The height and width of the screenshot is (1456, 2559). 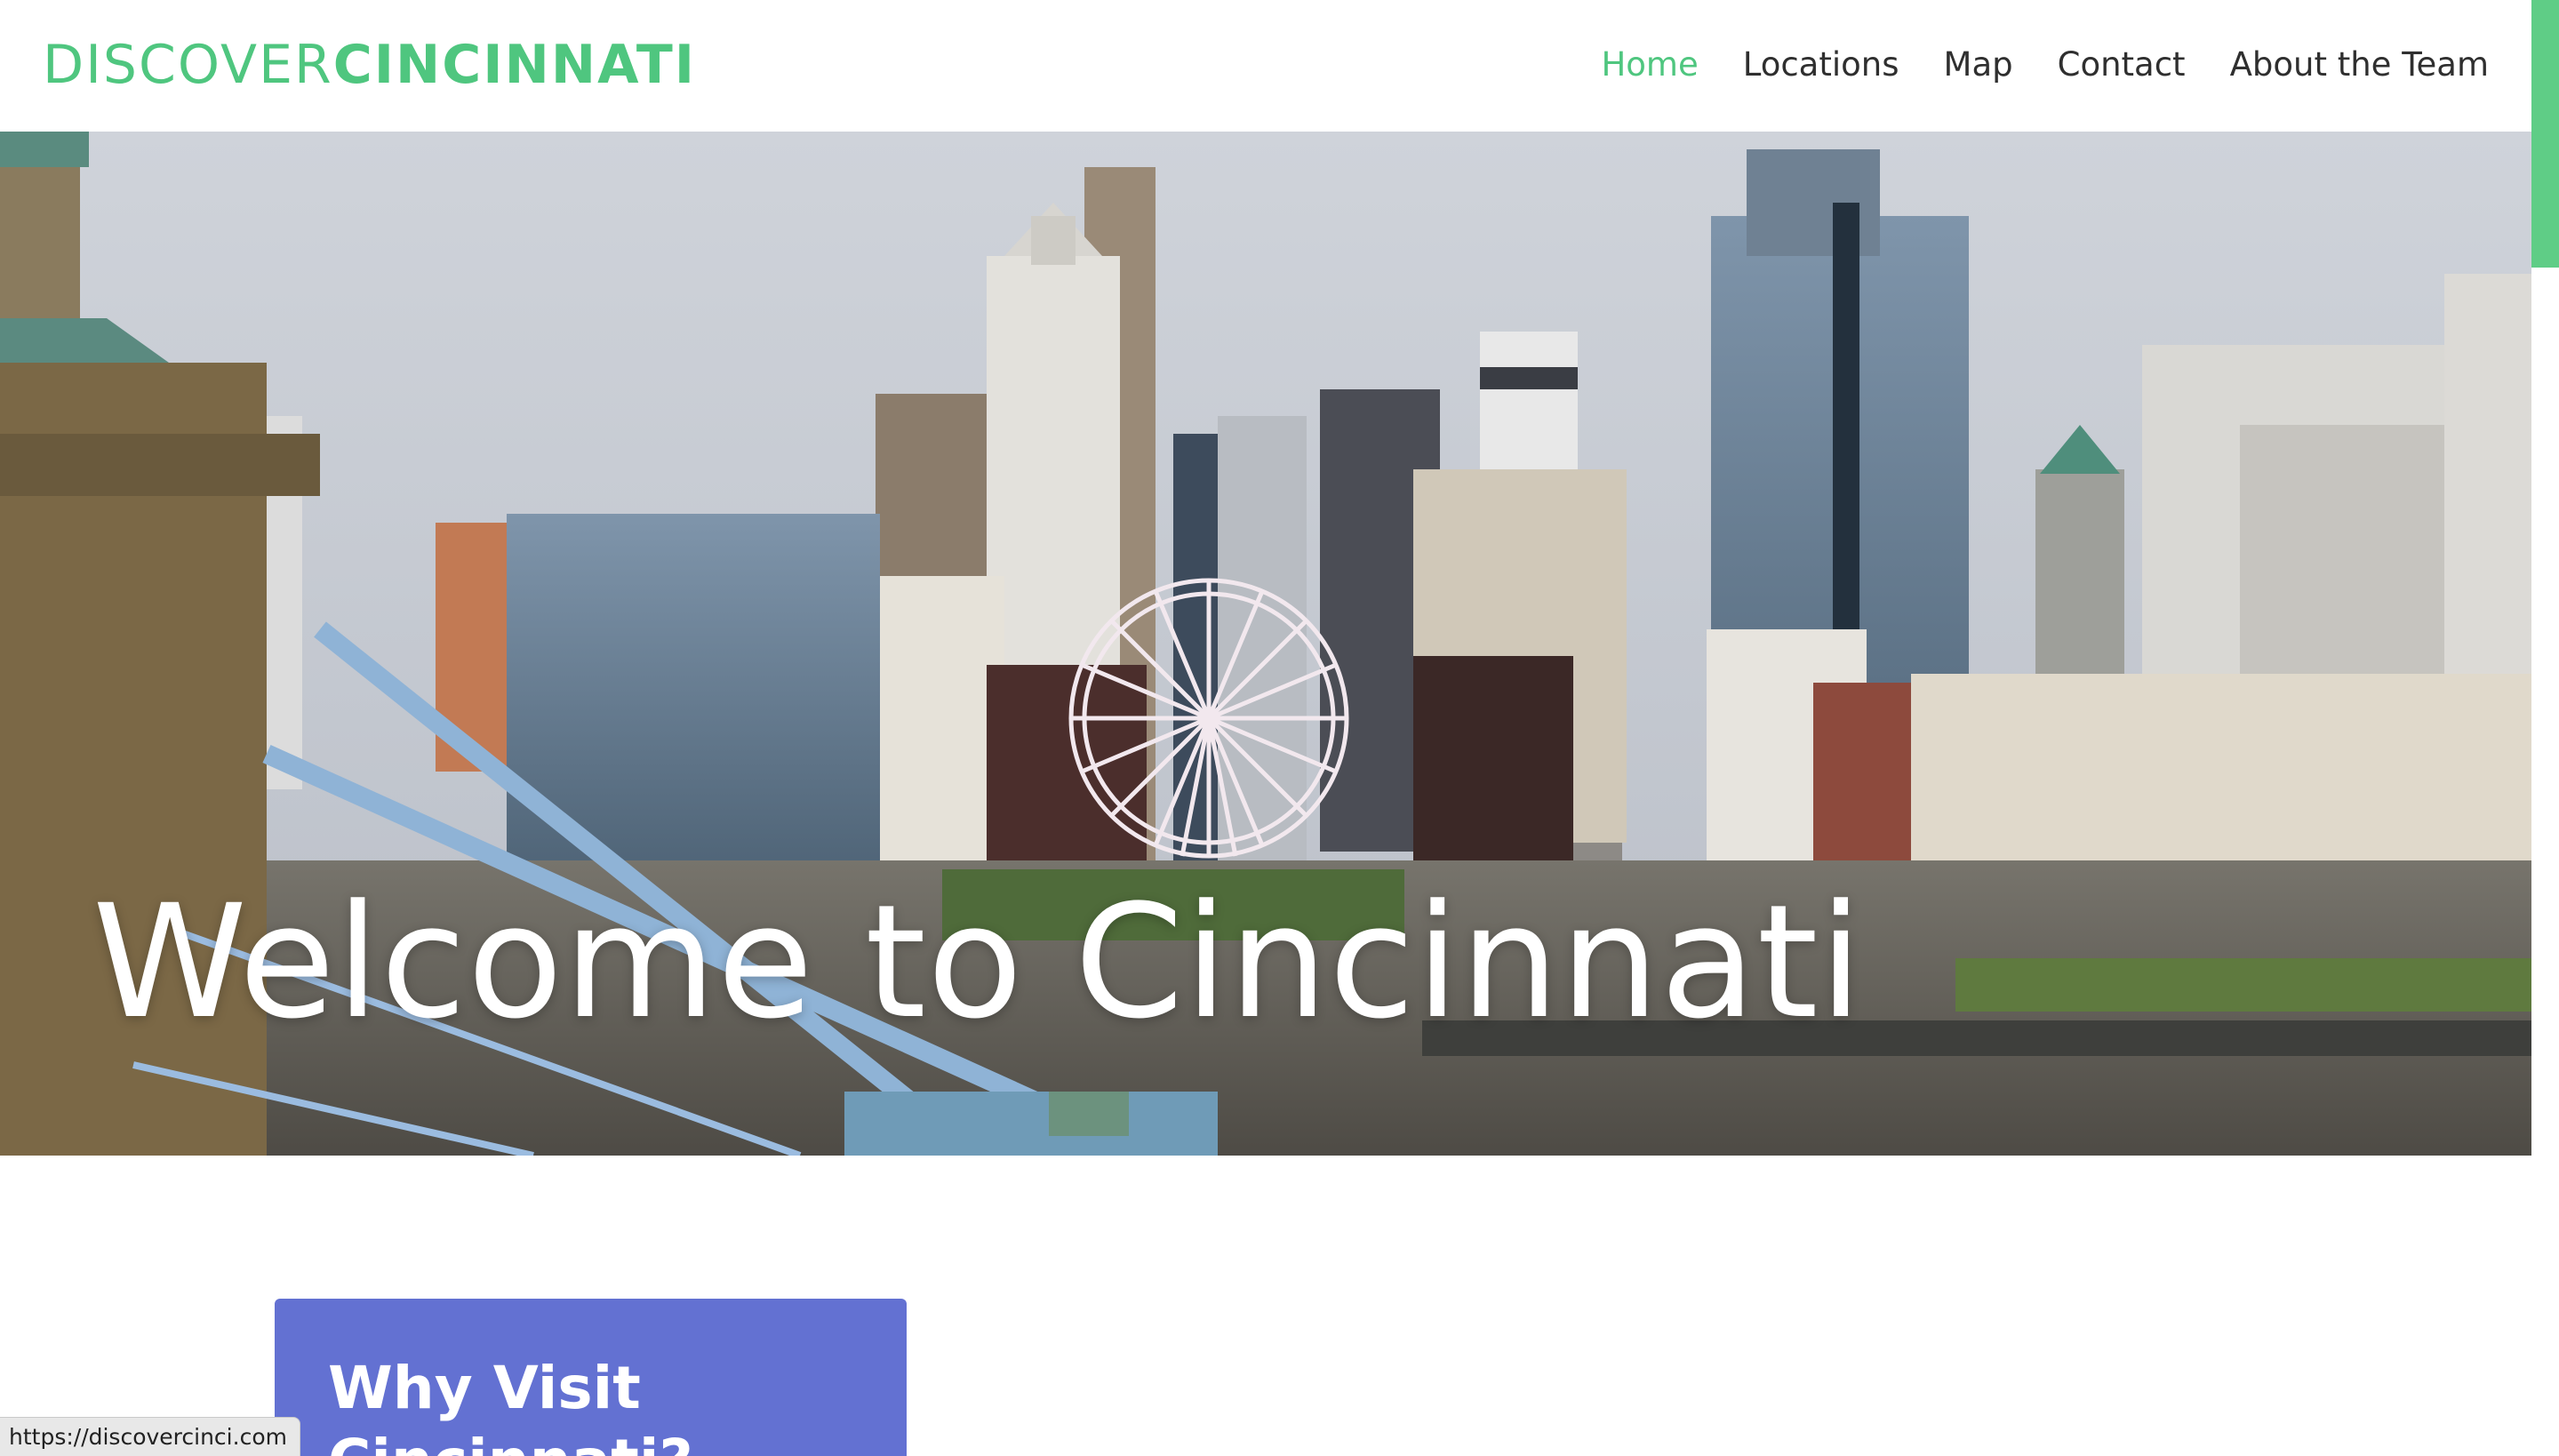 I want to click on why-visit-card: Why Visit Cincinnati?, so click(x=591, y=1377).